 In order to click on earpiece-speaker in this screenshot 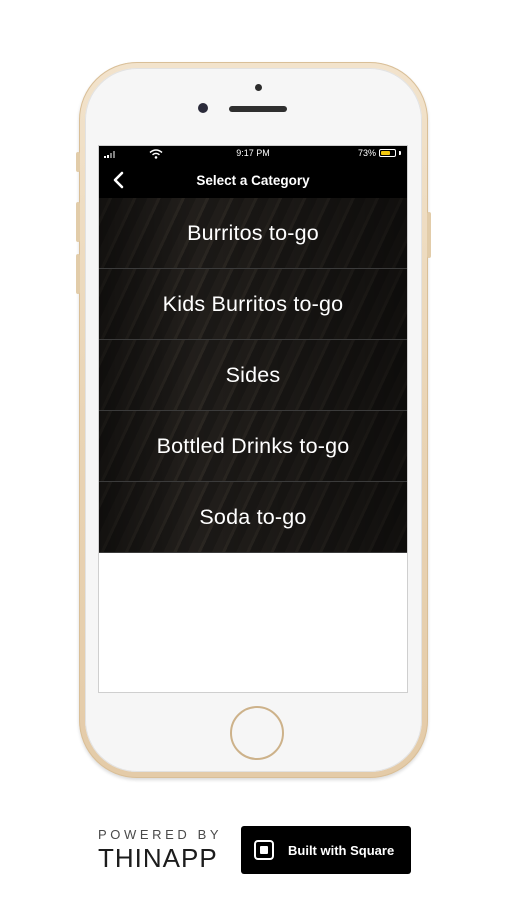, I will do `click(258, 109)`.